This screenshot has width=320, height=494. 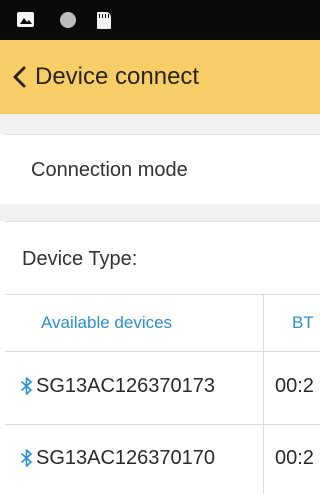 What do you see at coordinates (117, 76) in the screenshot?
I see `page-title: Device connect` at bounding box center [117, 76].